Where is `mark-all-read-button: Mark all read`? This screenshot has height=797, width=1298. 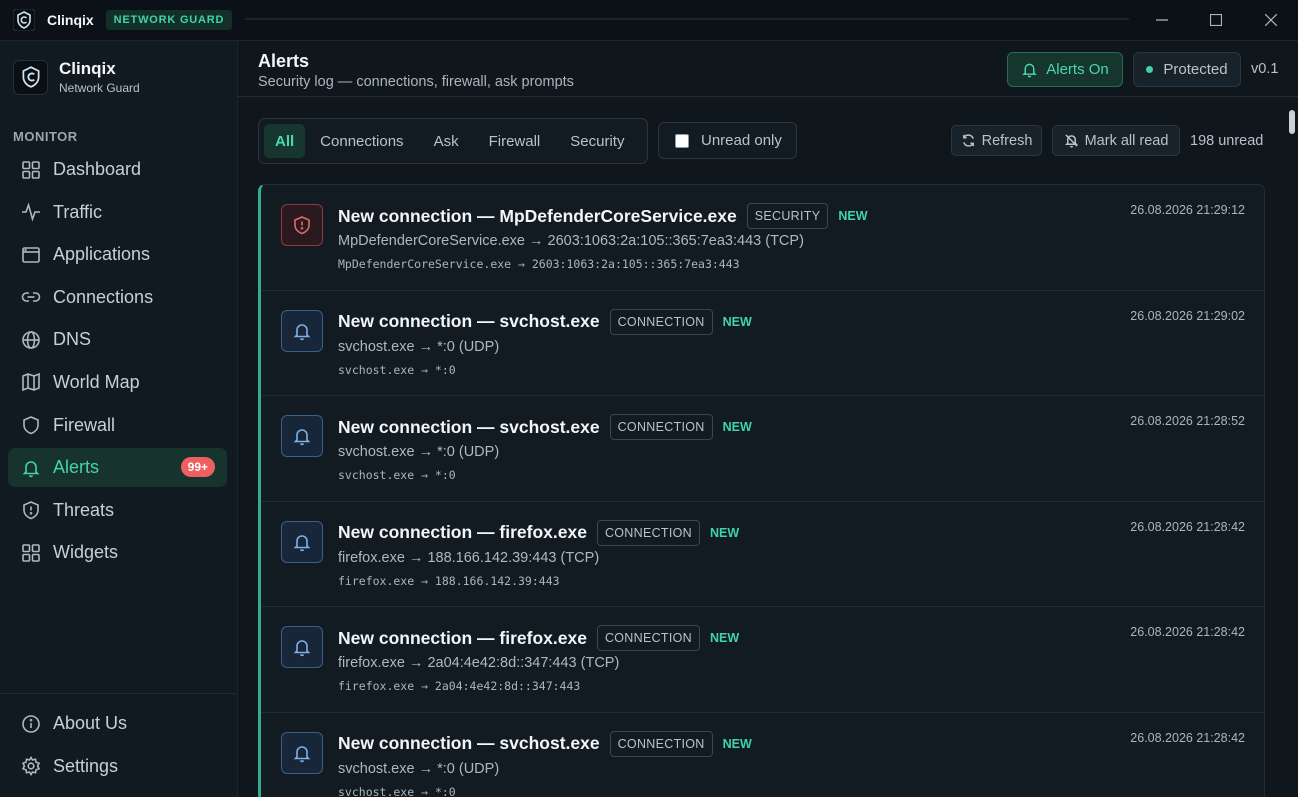
mark-all-read-button: Mark all read is located at coordinates (1116, 140).